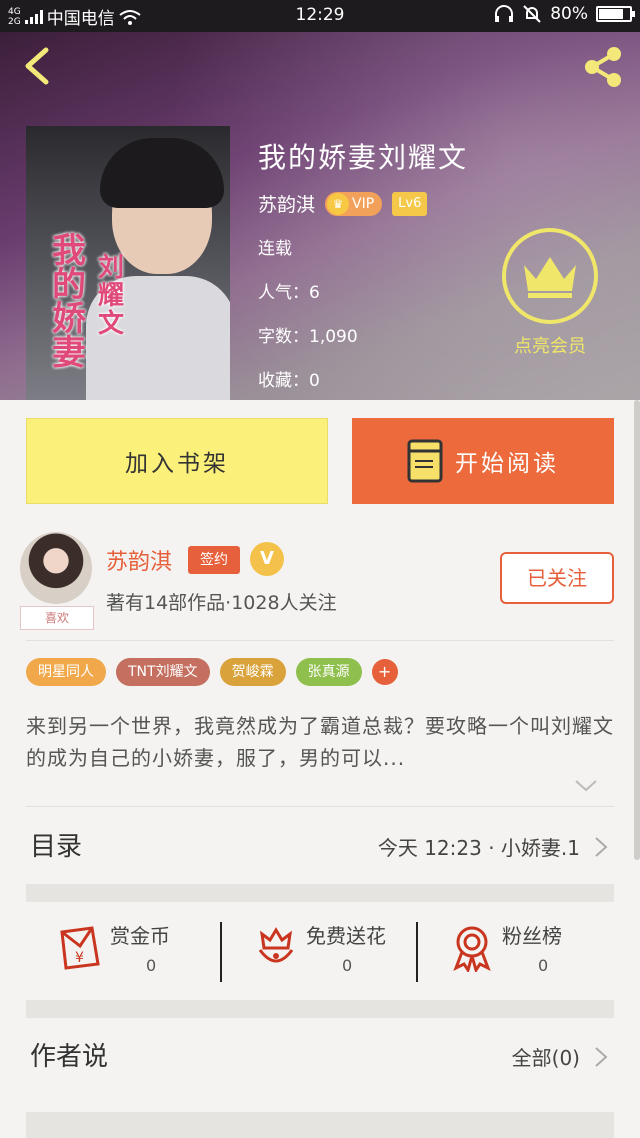 The height and width of the screenshot is (1138, 640). I want to click on start-reading-button: 开始阅读, so click(483, 461).